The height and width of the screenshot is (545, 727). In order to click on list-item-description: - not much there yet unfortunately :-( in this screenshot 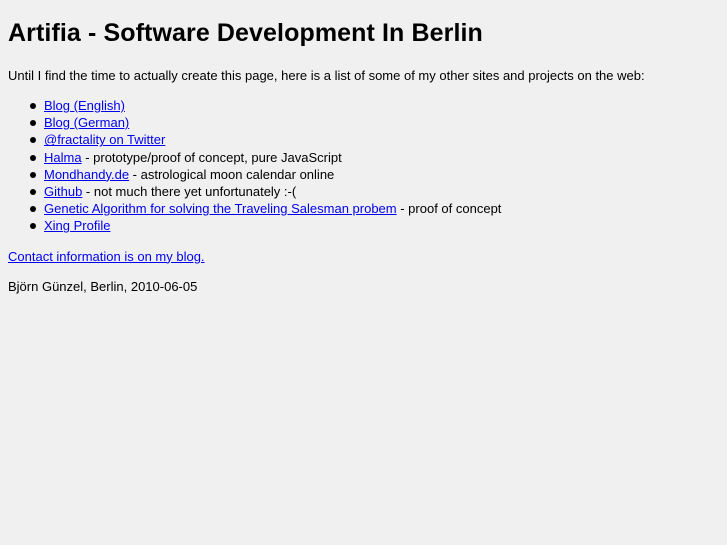, I will do `click(189, 192)`.